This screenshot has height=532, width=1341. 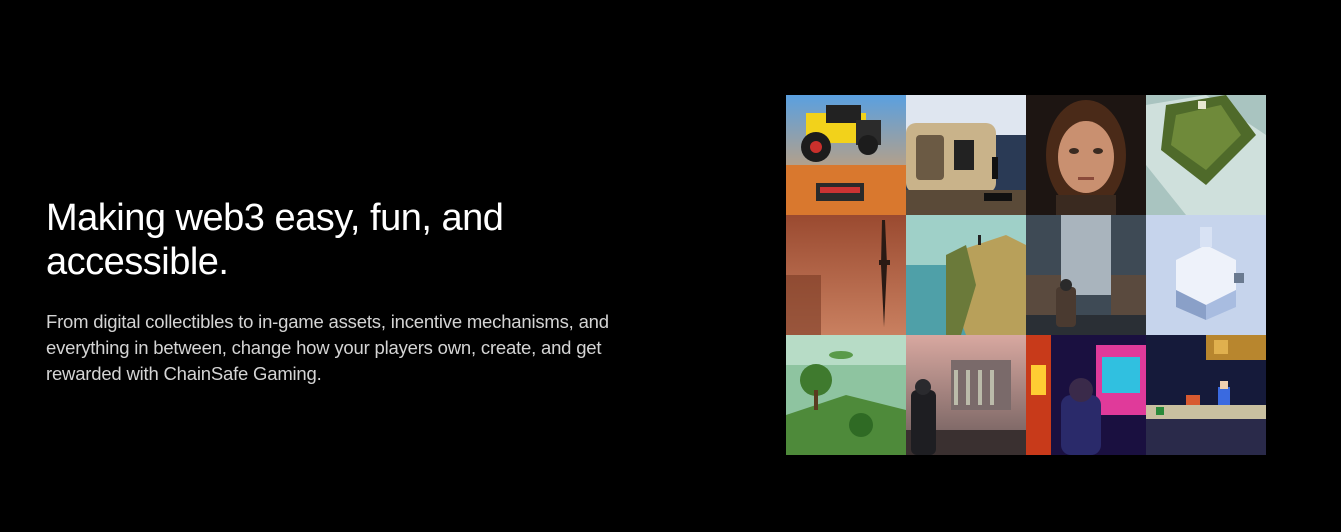 I want to click on sword-desert-image, so click(x=846, y=275).